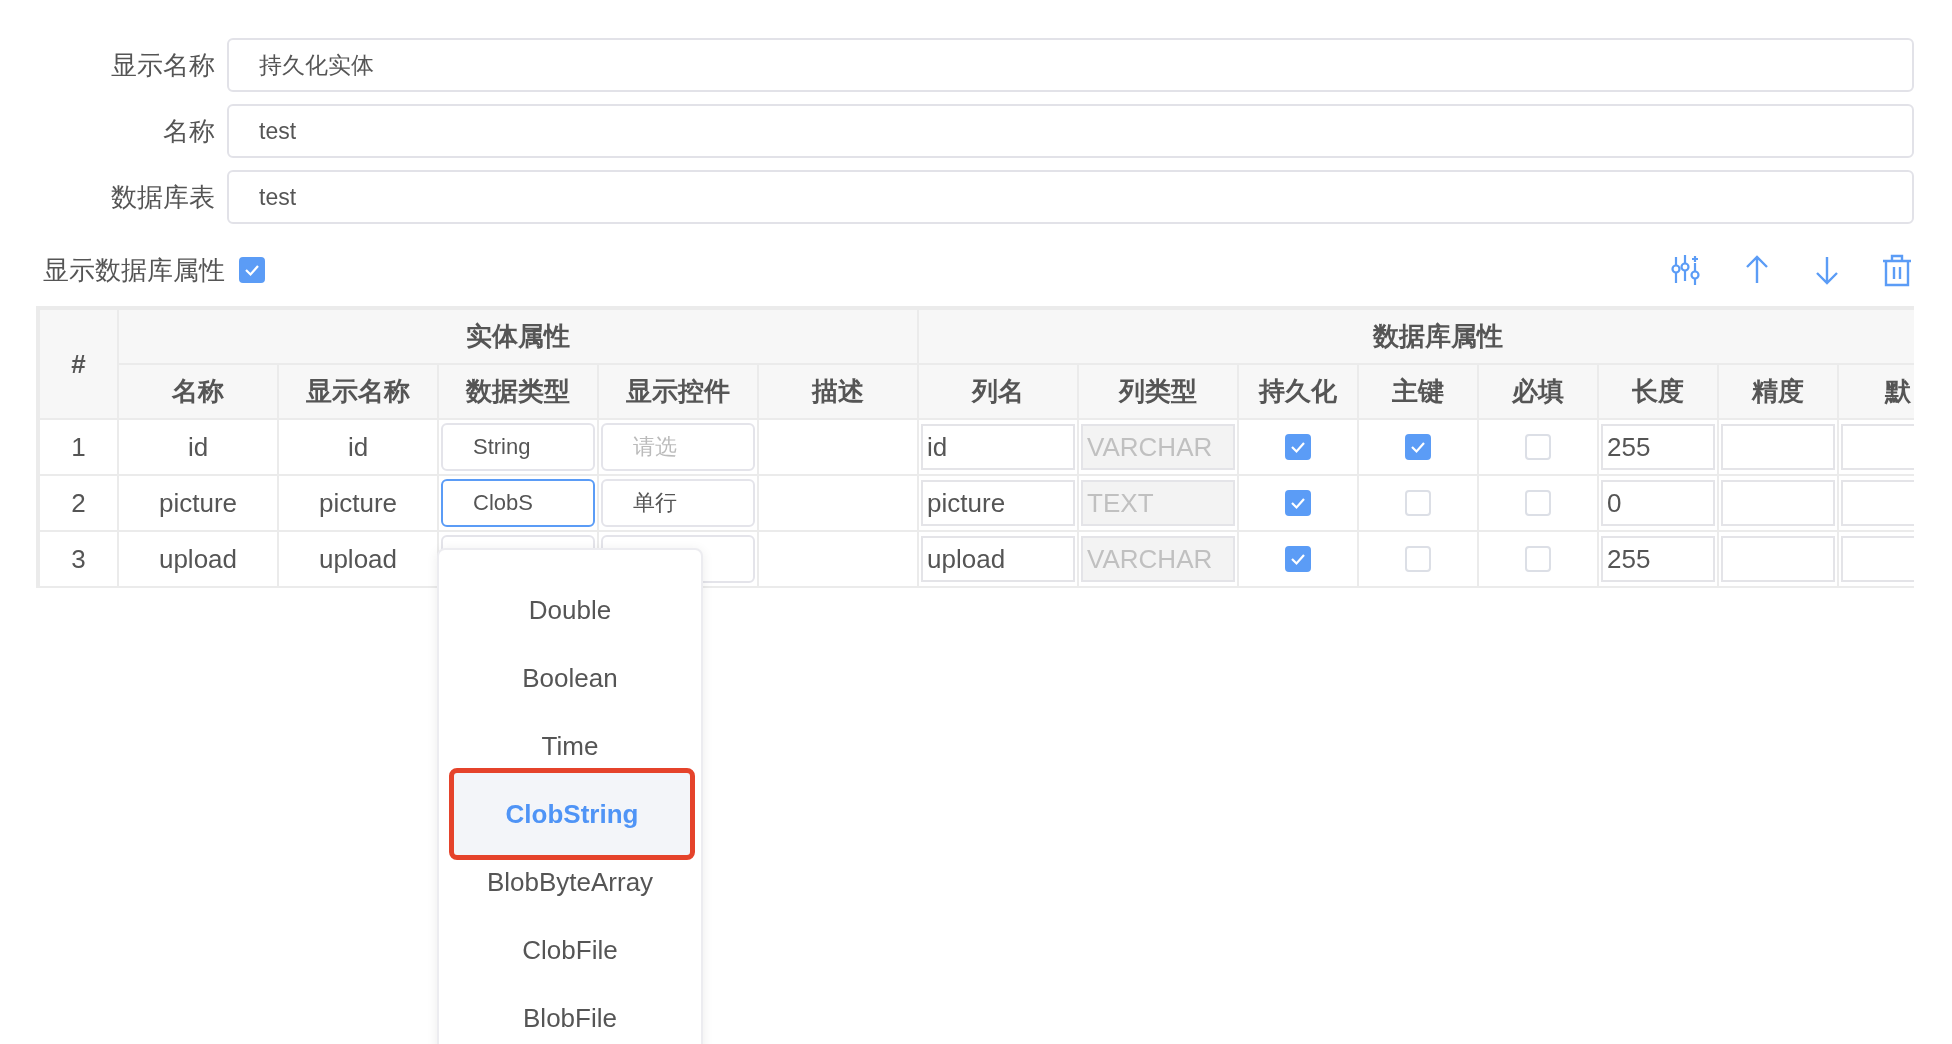  What do you see at coordinates (518, 336) in the screenshot?
I see `group-header: 实体属性` at bounding box center [518, 336].